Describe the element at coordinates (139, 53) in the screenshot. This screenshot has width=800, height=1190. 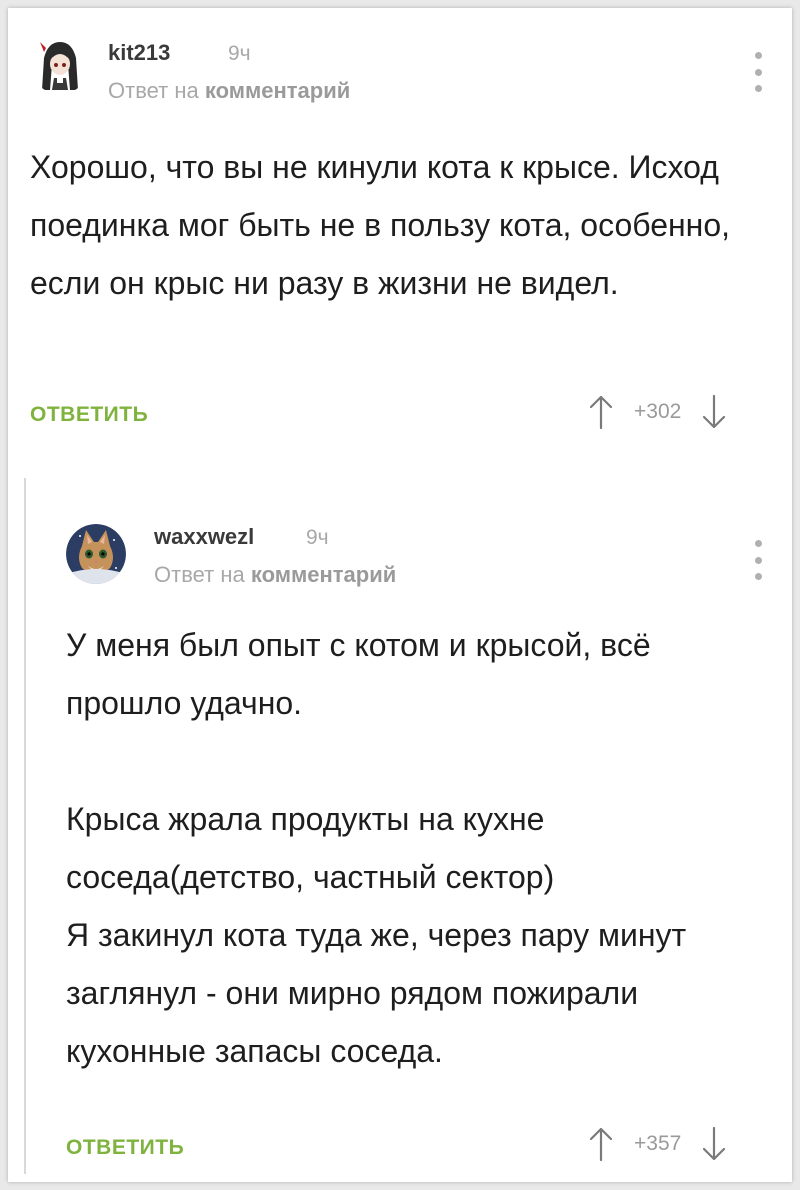
I see `username: kit213` at that location.